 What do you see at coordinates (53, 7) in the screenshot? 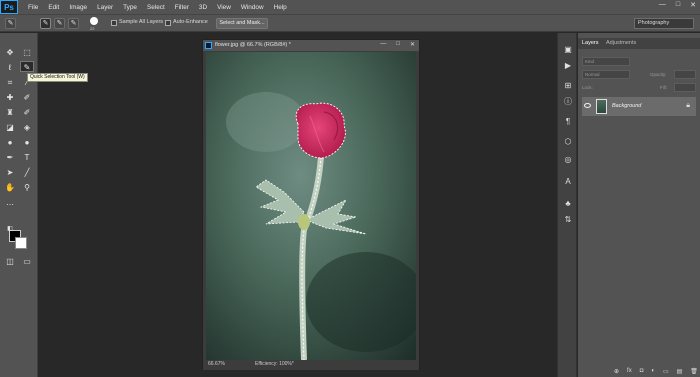
I see `menu-edit: Edit` at bounding box center [53, 7].